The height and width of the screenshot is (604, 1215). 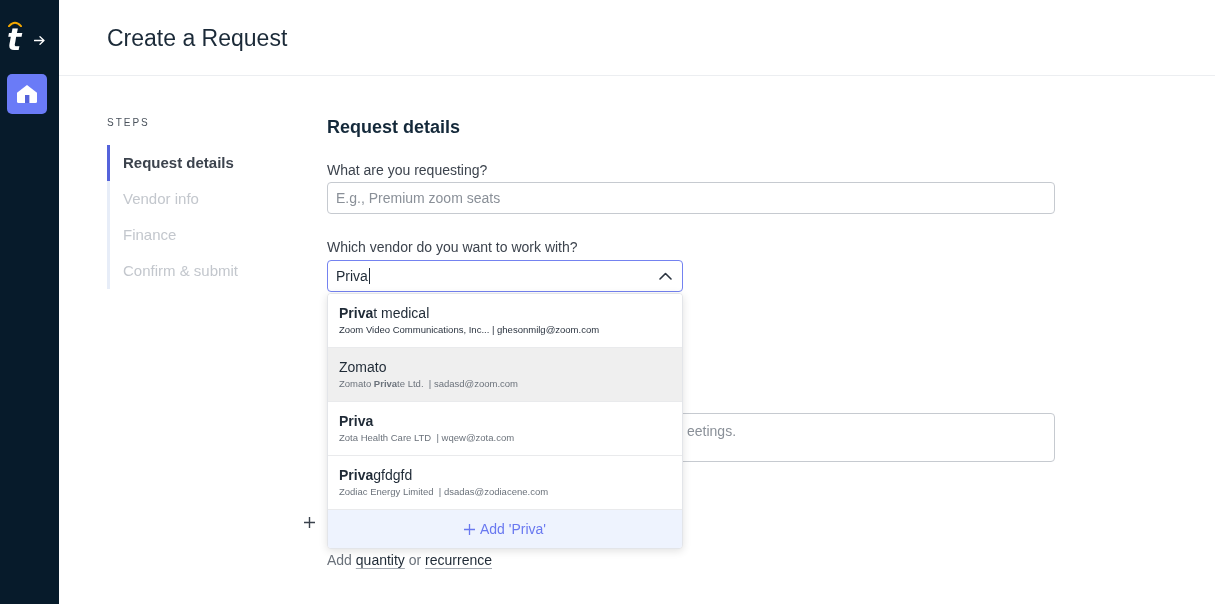 I want to click on vendor-name: Privat medical, so click(x=384, y=313).